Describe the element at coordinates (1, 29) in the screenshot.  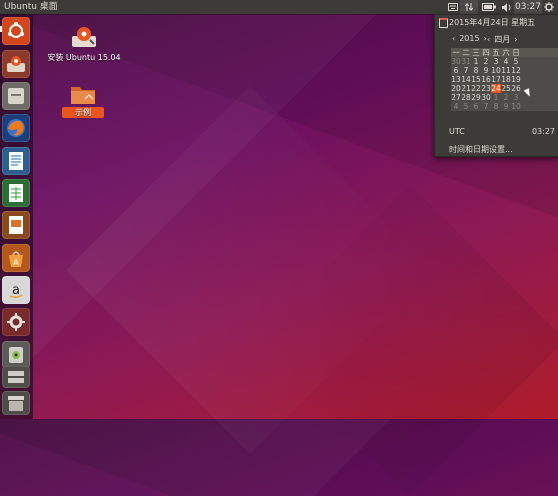
I see `launcher-running-pip` at that location.